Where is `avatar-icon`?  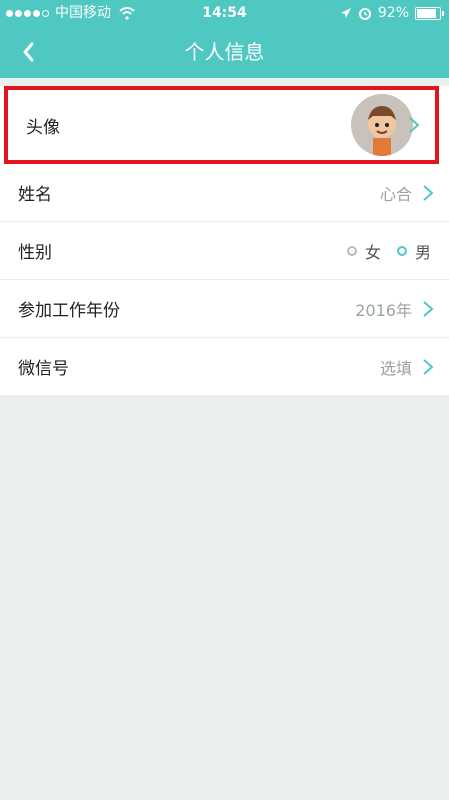 avatar-icon is located at coordinates (382, 125).